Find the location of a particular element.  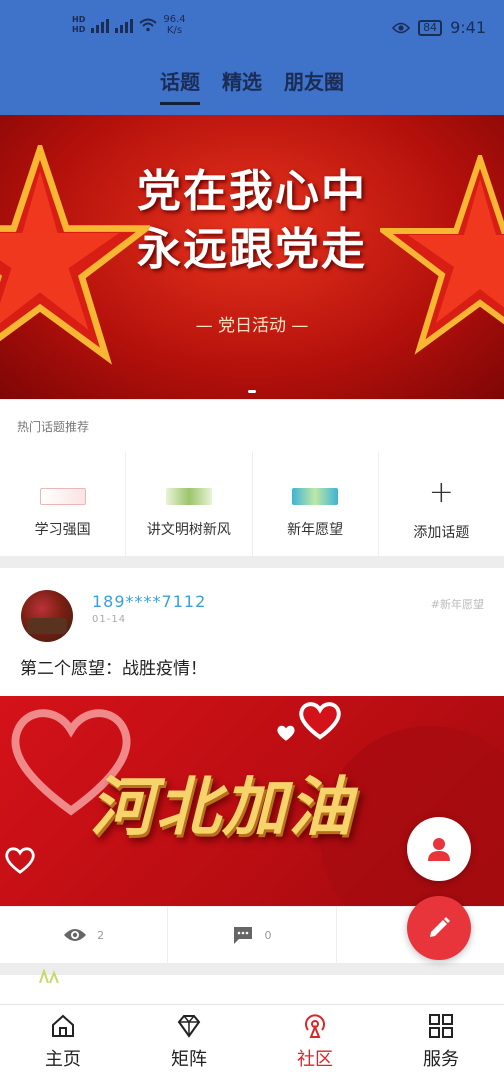

topic-label: 讲文明树新风 is located at coordinates (188, 530).